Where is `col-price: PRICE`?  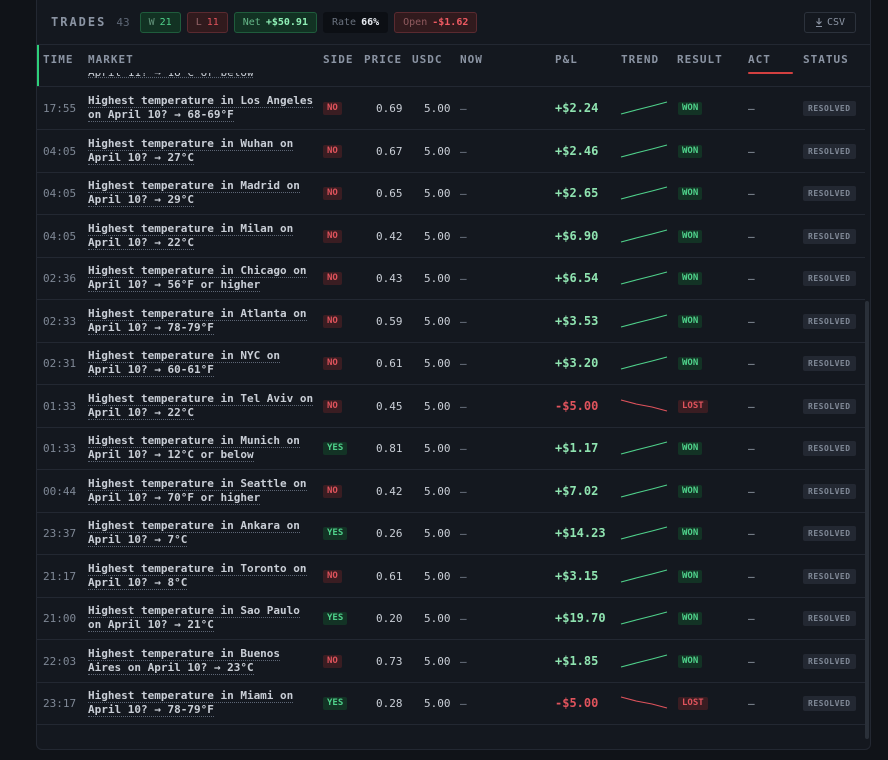
col-price: PRICE is located at coordinates (383, 59).